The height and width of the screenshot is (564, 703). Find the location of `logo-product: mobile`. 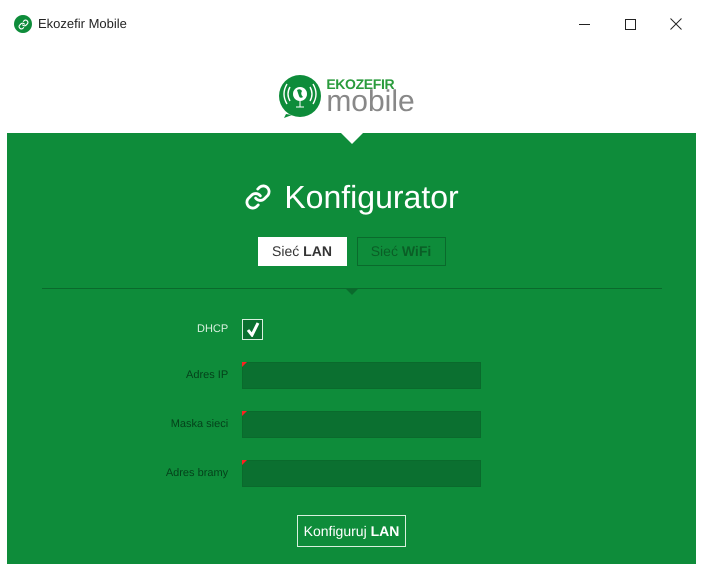

logo-product: mobile is located at coordinates (370, 101).